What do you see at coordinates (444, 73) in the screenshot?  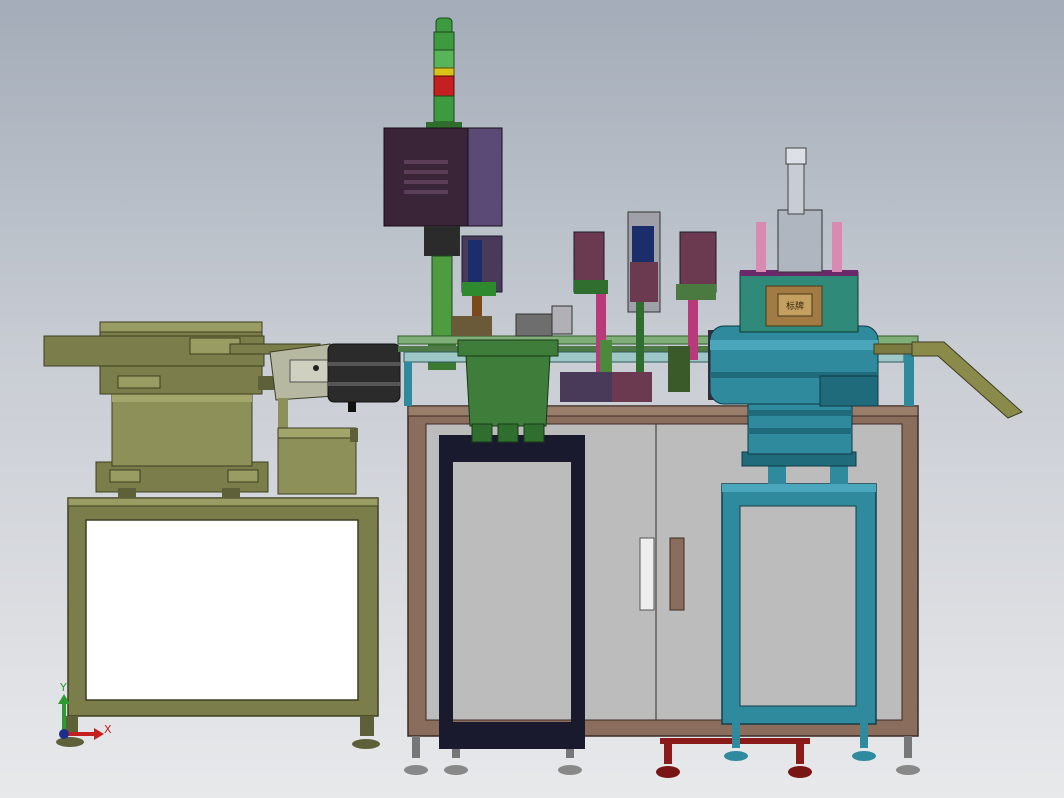 I see `signal-tower` at bounding box center [444, 73].